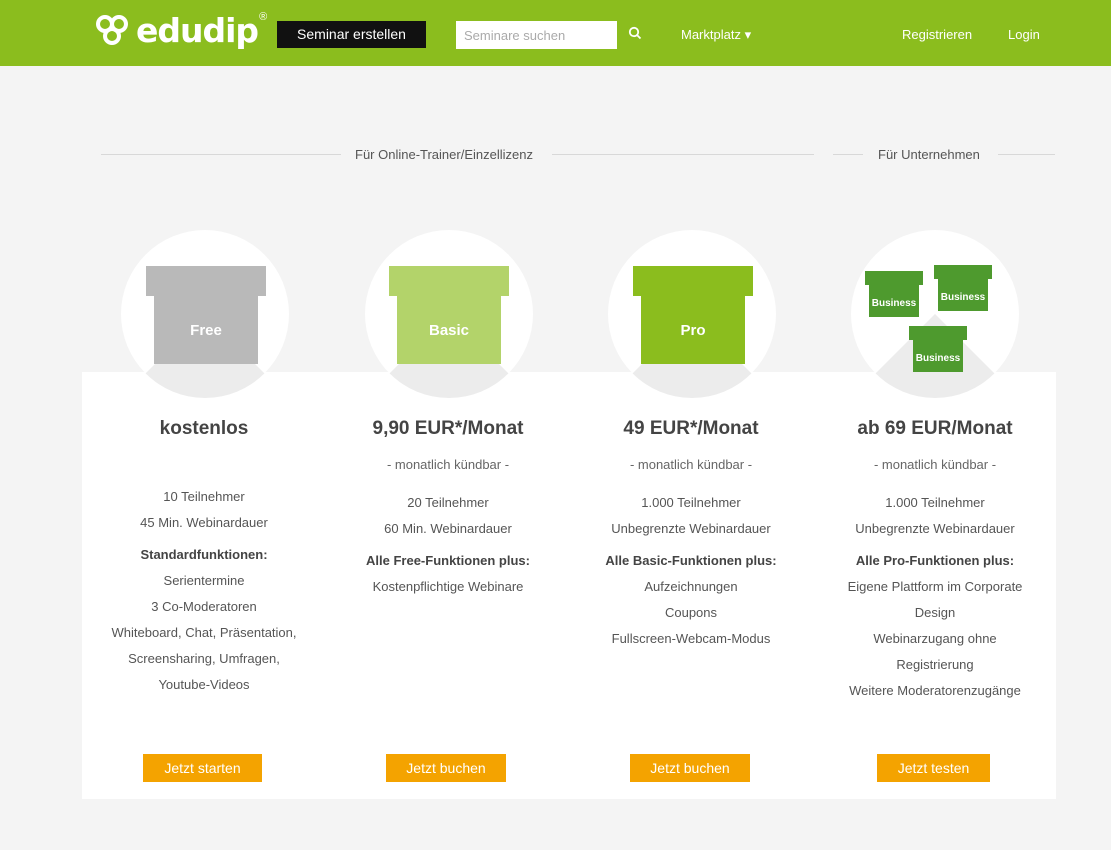  I want to click on book-pro-button: Jetzt buchen, so click(690, 768).